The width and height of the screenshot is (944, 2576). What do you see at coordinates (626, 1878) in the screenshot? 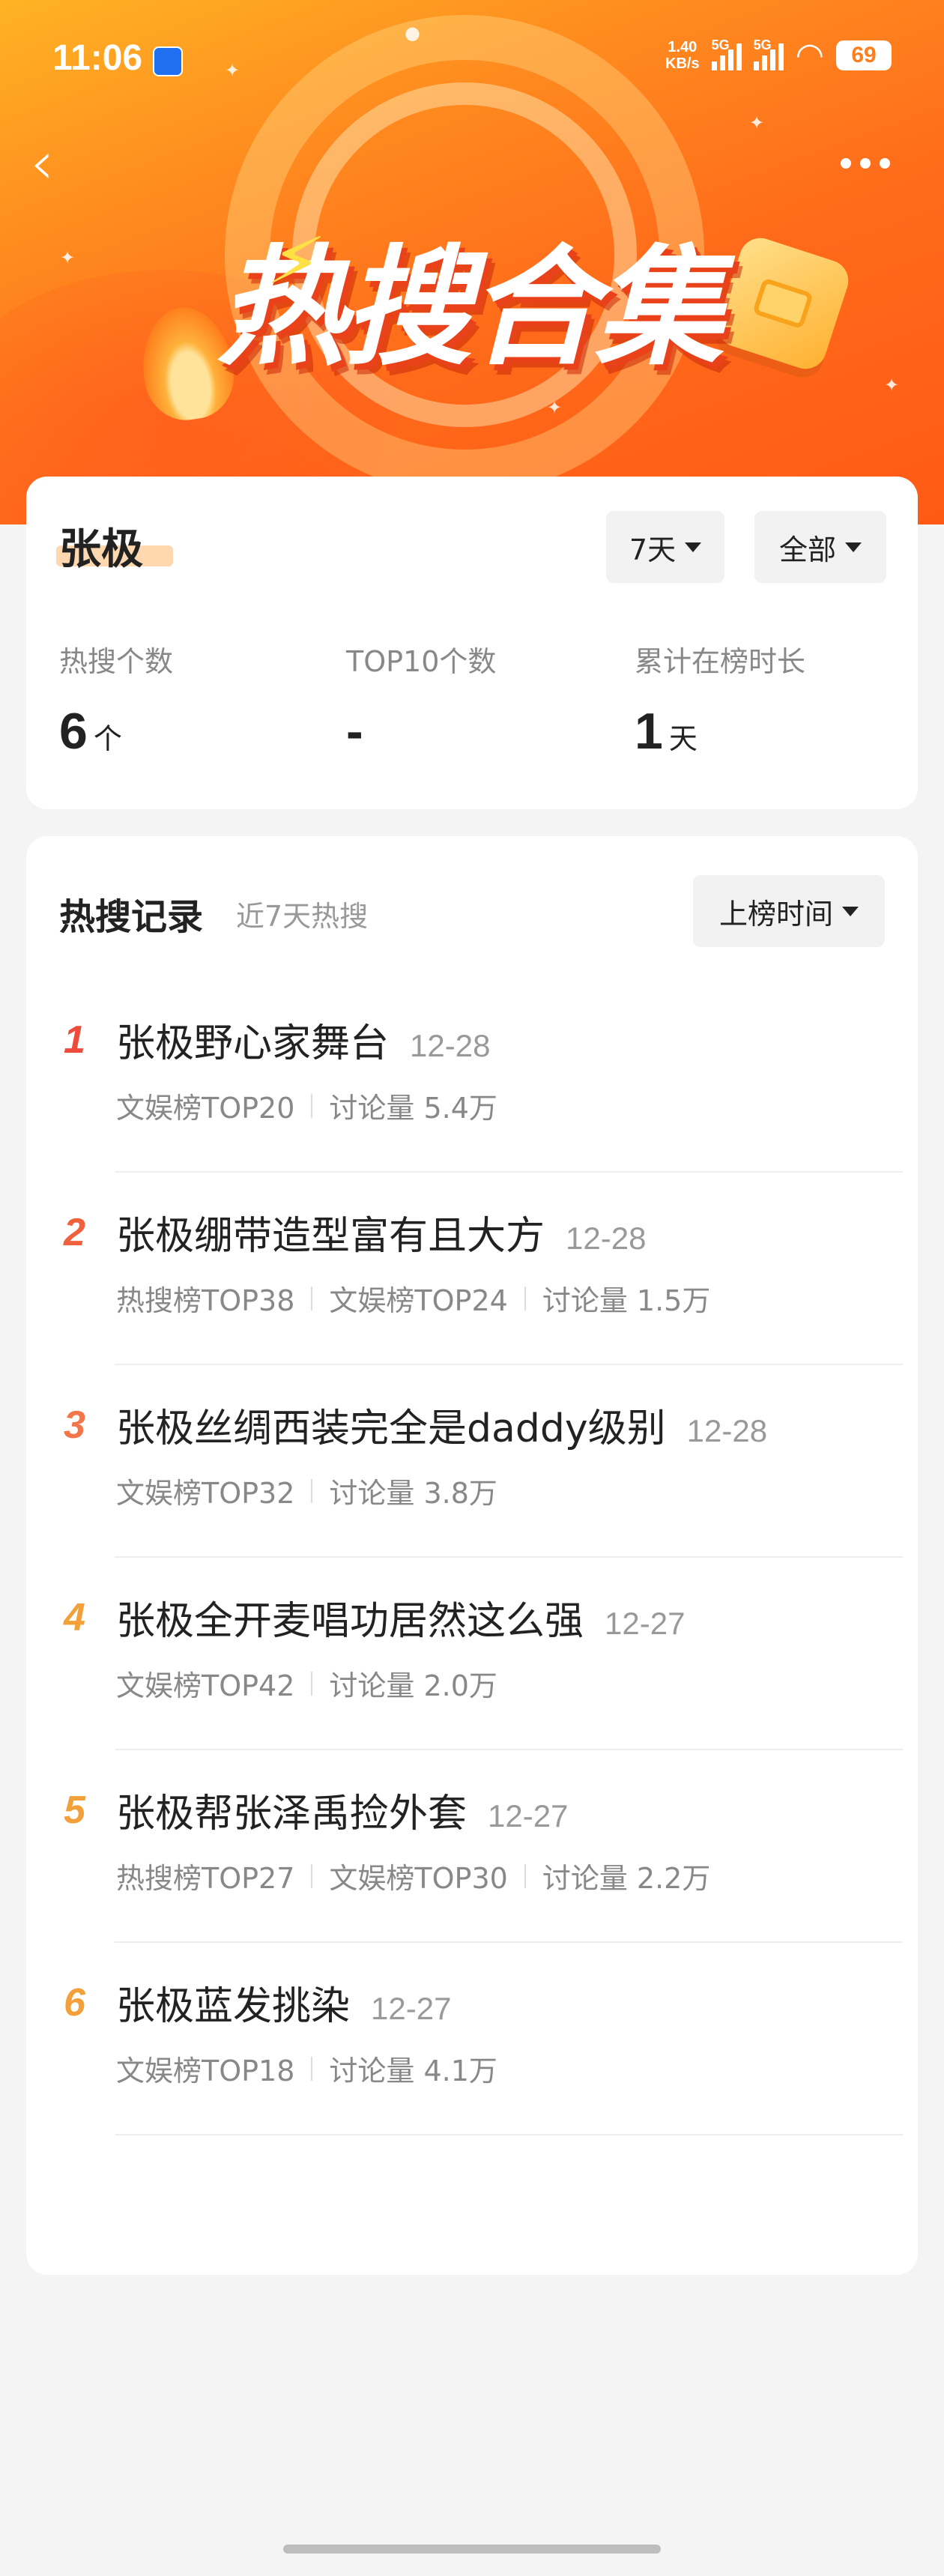
I see `meta-tag: 讨论量 2.2万` at bounding box center [626, 1878].